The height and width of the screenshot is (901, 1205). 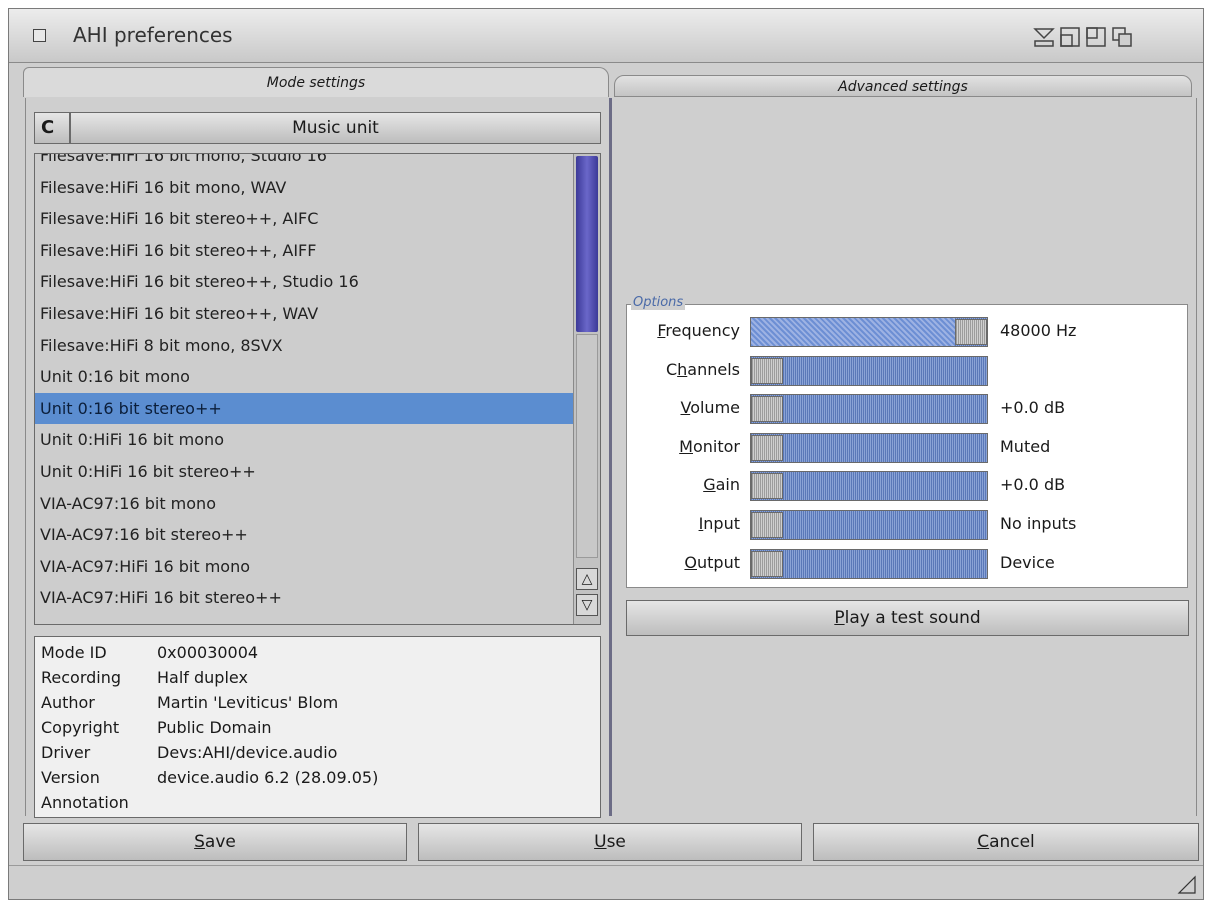 I want to click on use-button: Use, so click(x=610, y=842).